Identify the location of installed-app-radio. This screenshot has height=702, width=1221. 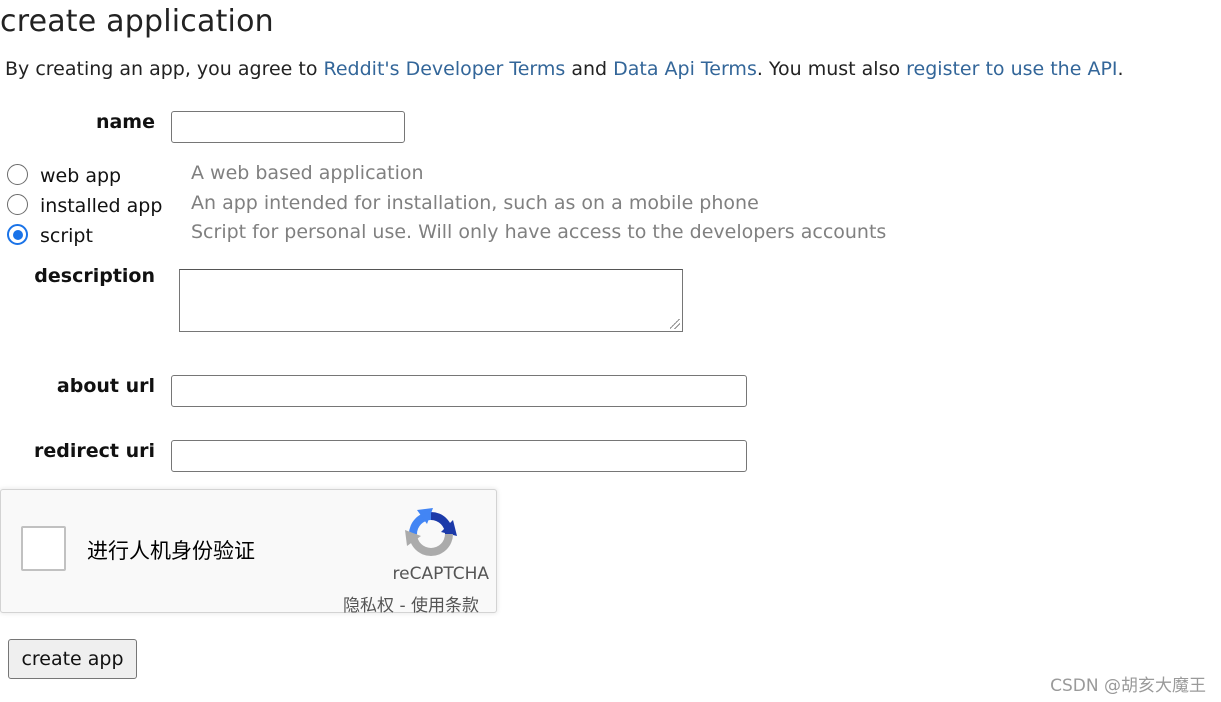
(17, 204).